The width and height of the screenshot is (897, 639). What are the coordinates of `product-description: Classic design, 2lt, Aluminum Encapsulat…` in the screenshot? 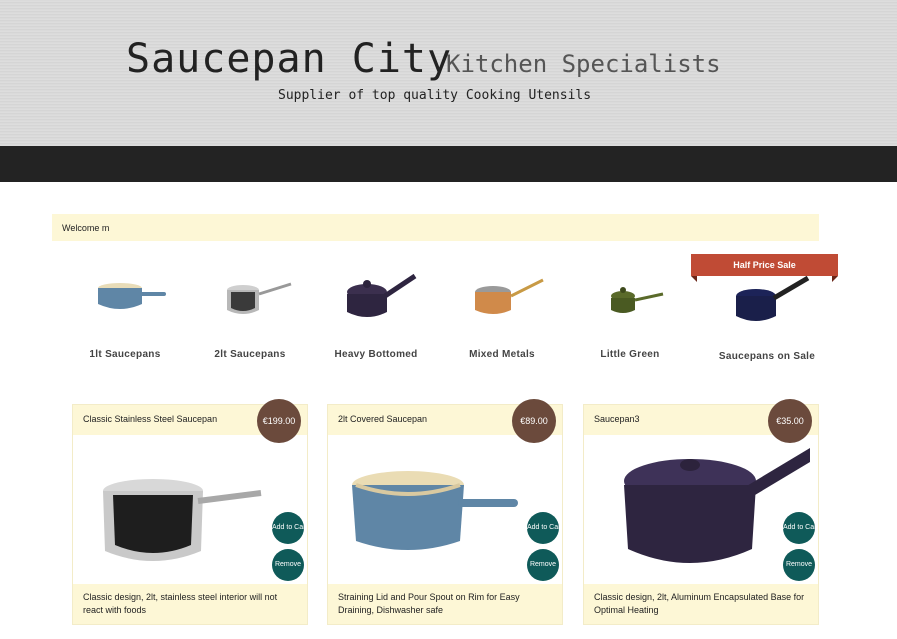 It's located at (701, 604).